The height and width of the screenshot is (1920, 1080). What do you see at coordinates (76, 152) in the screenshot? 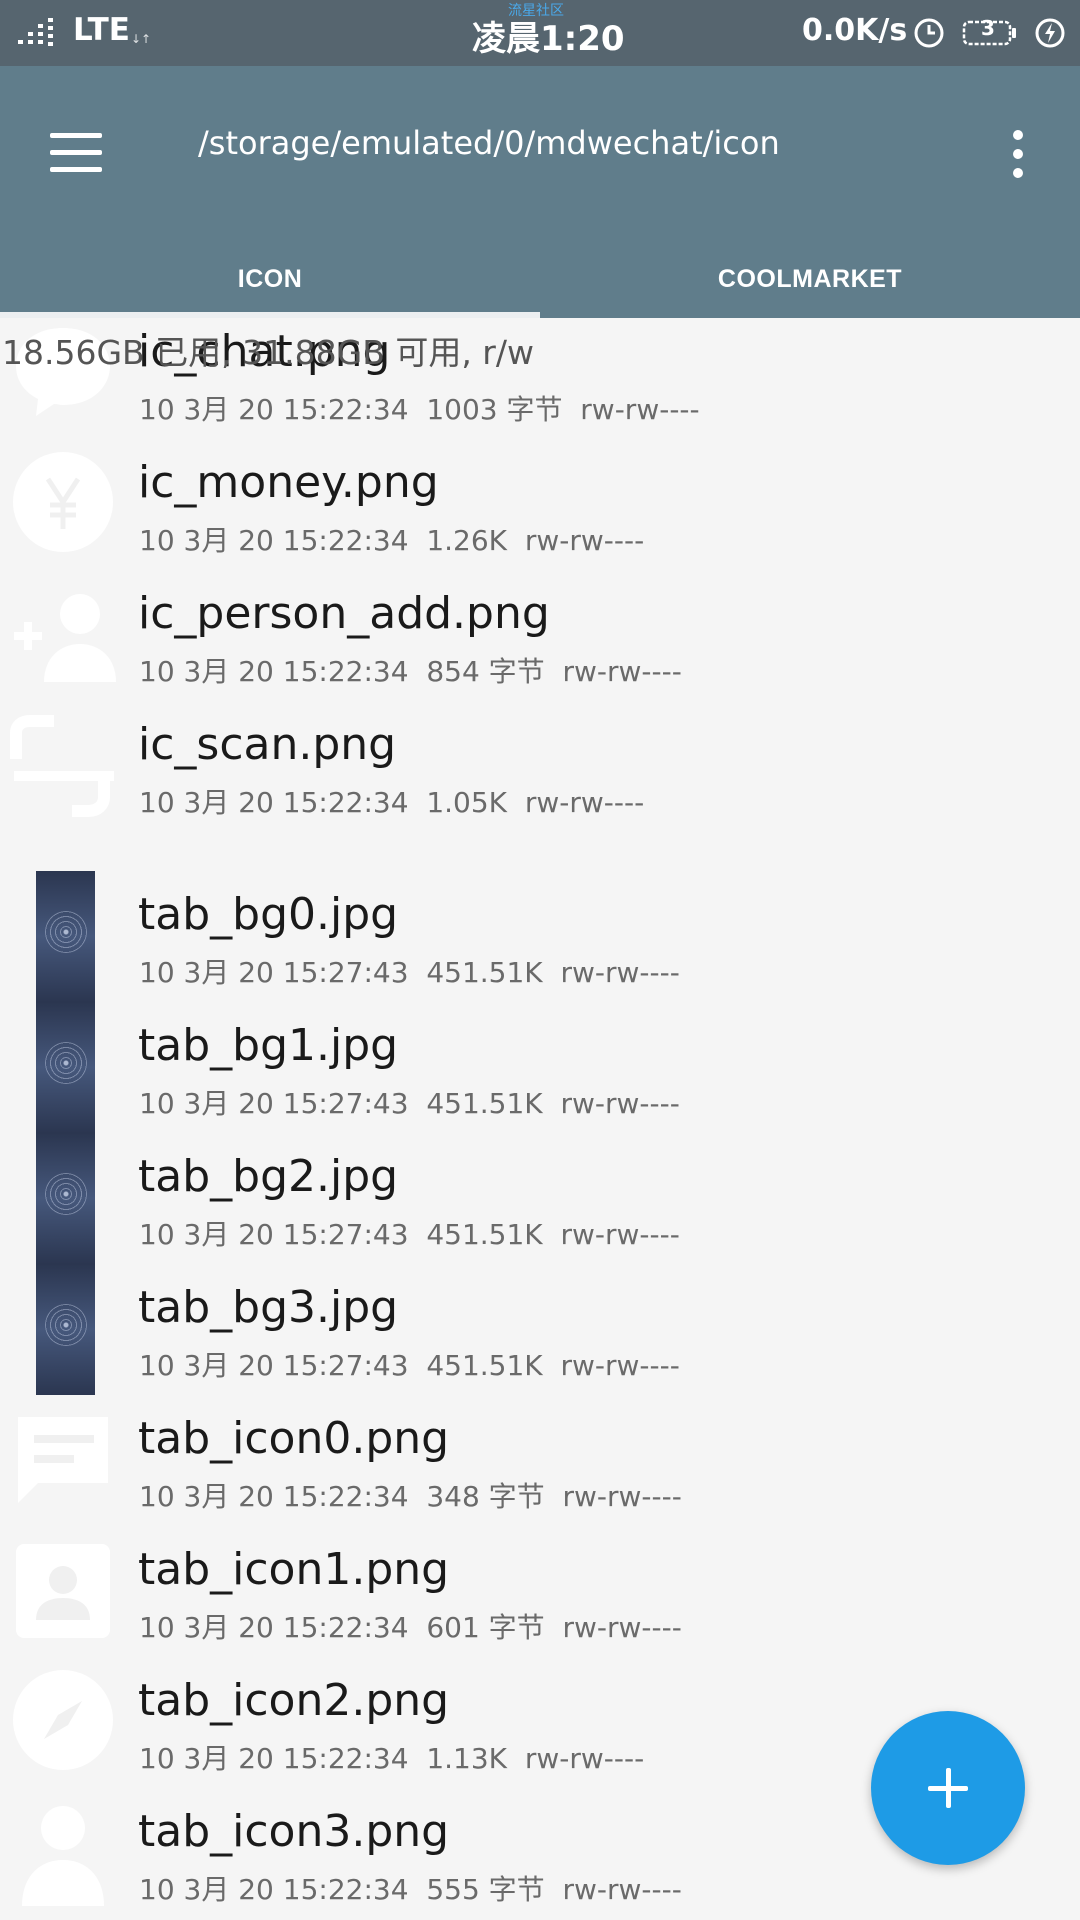
I see `hamburger-menu-icon` at bounding box center [76, 152].